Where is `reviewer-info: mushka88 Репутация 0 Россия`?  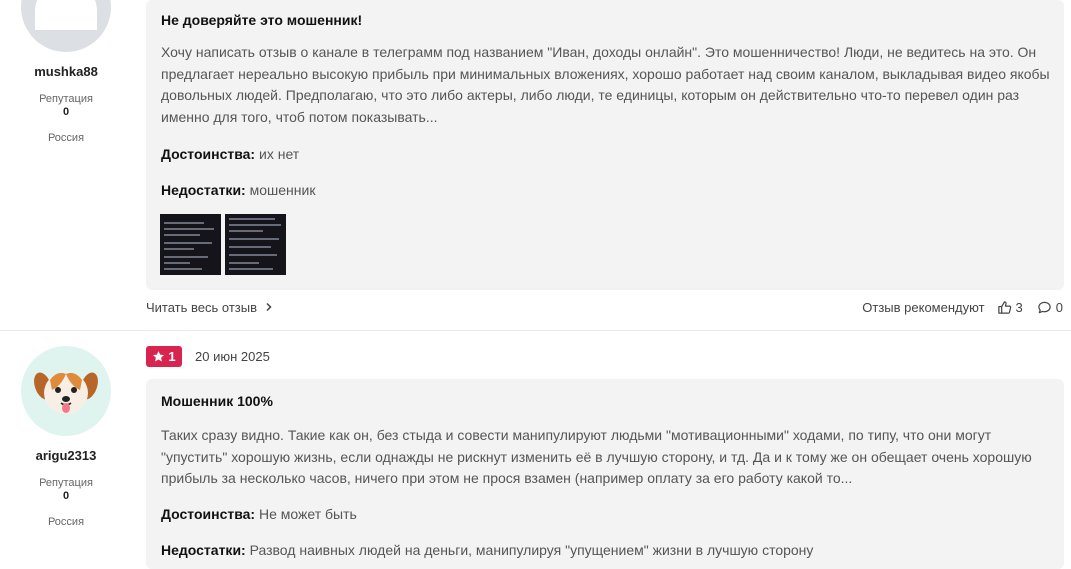 reviewer-info: mushka88 Репутация 0 Россия is located at coordinates (66, 72).